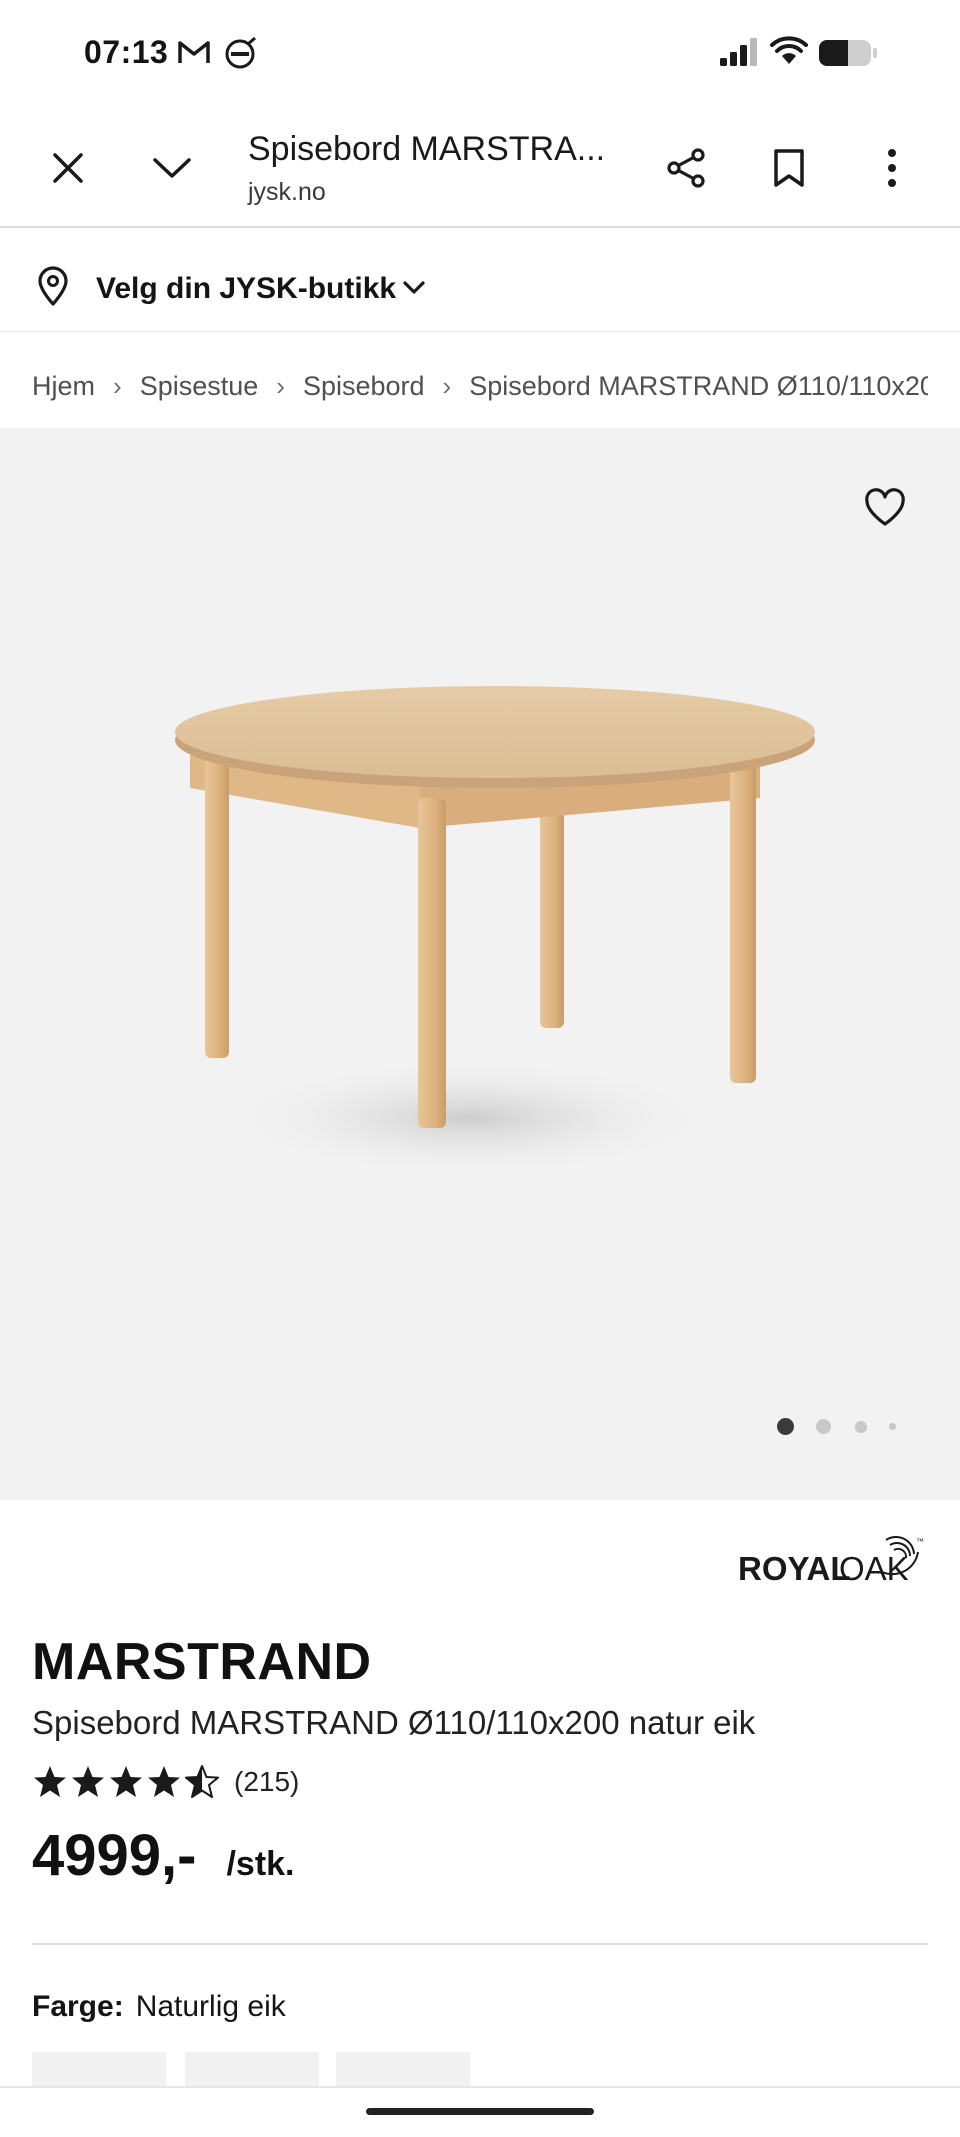  I want to click on collapse-button, so click(172, 168).